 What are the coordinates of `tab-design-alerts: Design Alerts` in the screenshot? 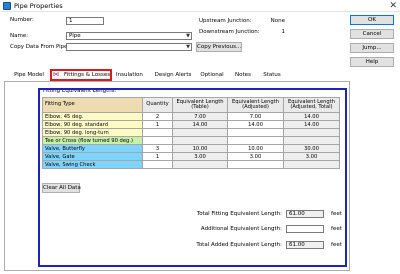 It's located at (173, 75).